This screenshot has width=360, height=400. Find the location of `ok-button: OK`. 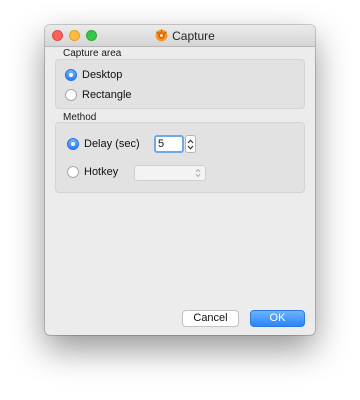

ok-button: OK is located at coordinates (277, 318).